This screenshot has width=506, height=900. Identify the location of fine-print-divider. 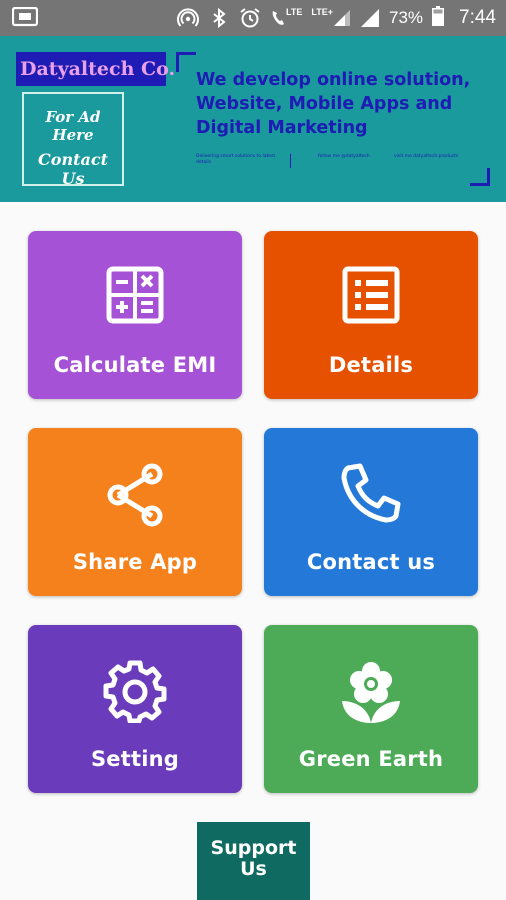
(290, 161).